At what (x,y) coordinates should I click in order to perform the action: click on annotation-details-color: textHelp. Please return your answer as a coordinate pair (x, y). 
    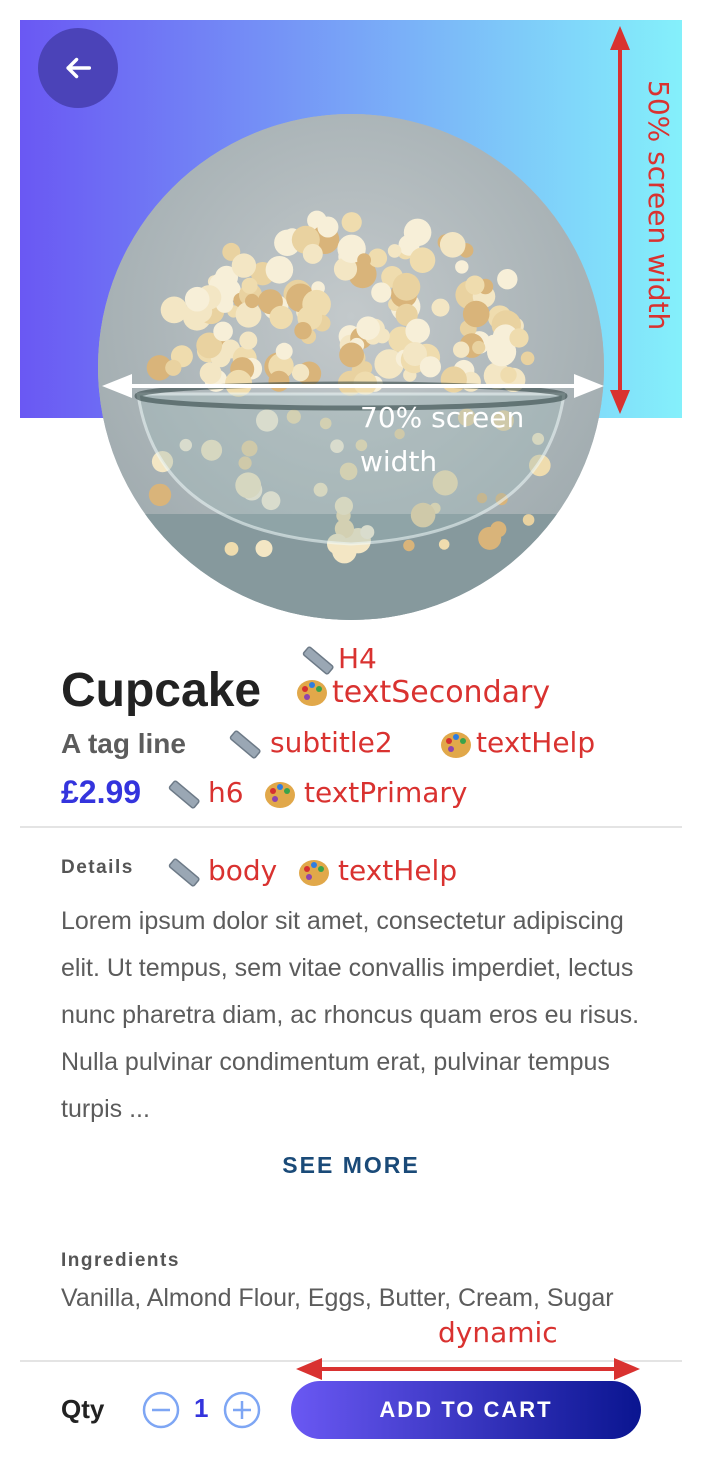
    Looking at the image, I should click on (398, 870).